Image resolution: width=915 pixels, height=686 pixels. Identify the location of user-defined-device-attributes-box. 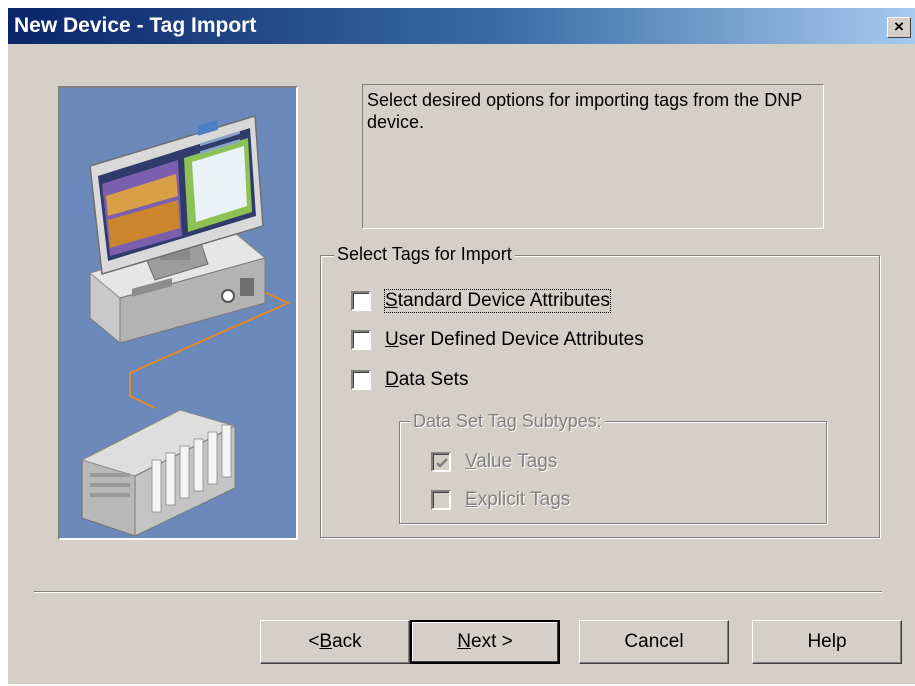
(361, 340).